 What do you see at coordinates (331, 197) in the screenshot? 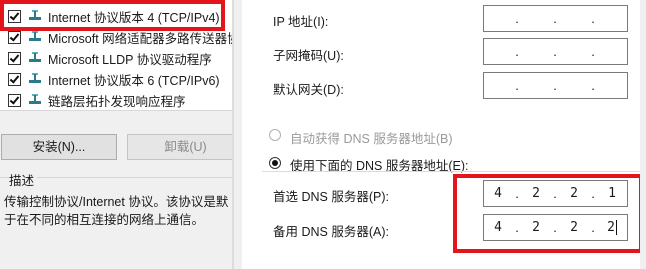
I see `preferred-dns-label: 首选 DNS 服务器(P):` at bounding box center [331, 197].